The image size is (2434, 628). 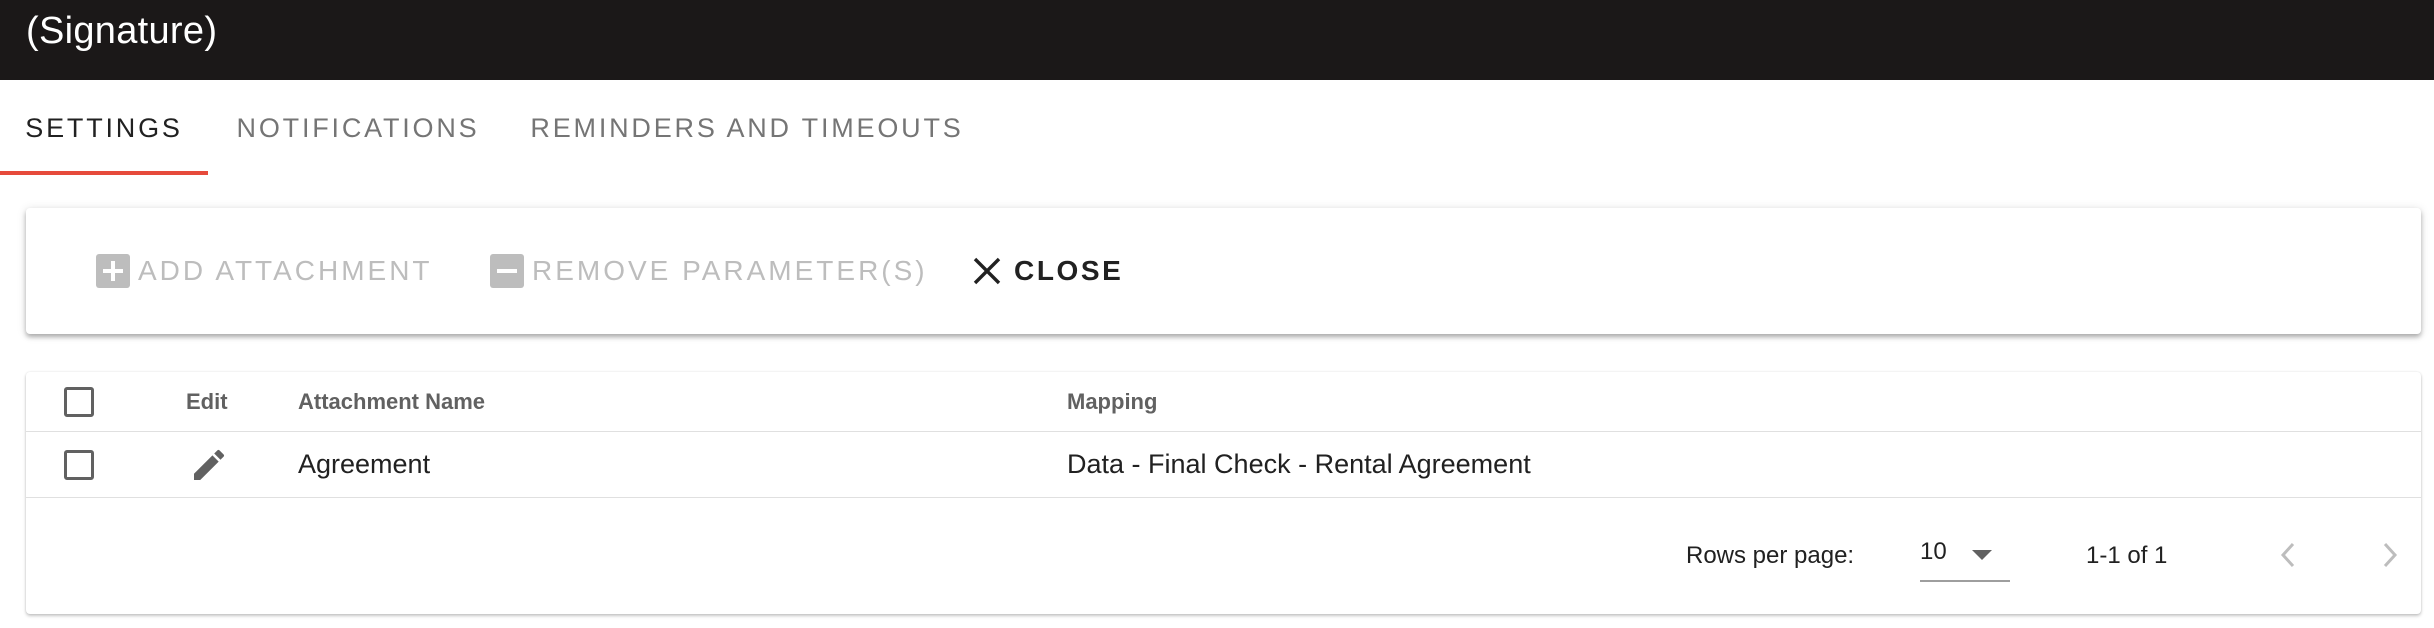 I want to click on remove-parameters-button: REMOVE PARAMETER(S), so click(x=709, y=271).